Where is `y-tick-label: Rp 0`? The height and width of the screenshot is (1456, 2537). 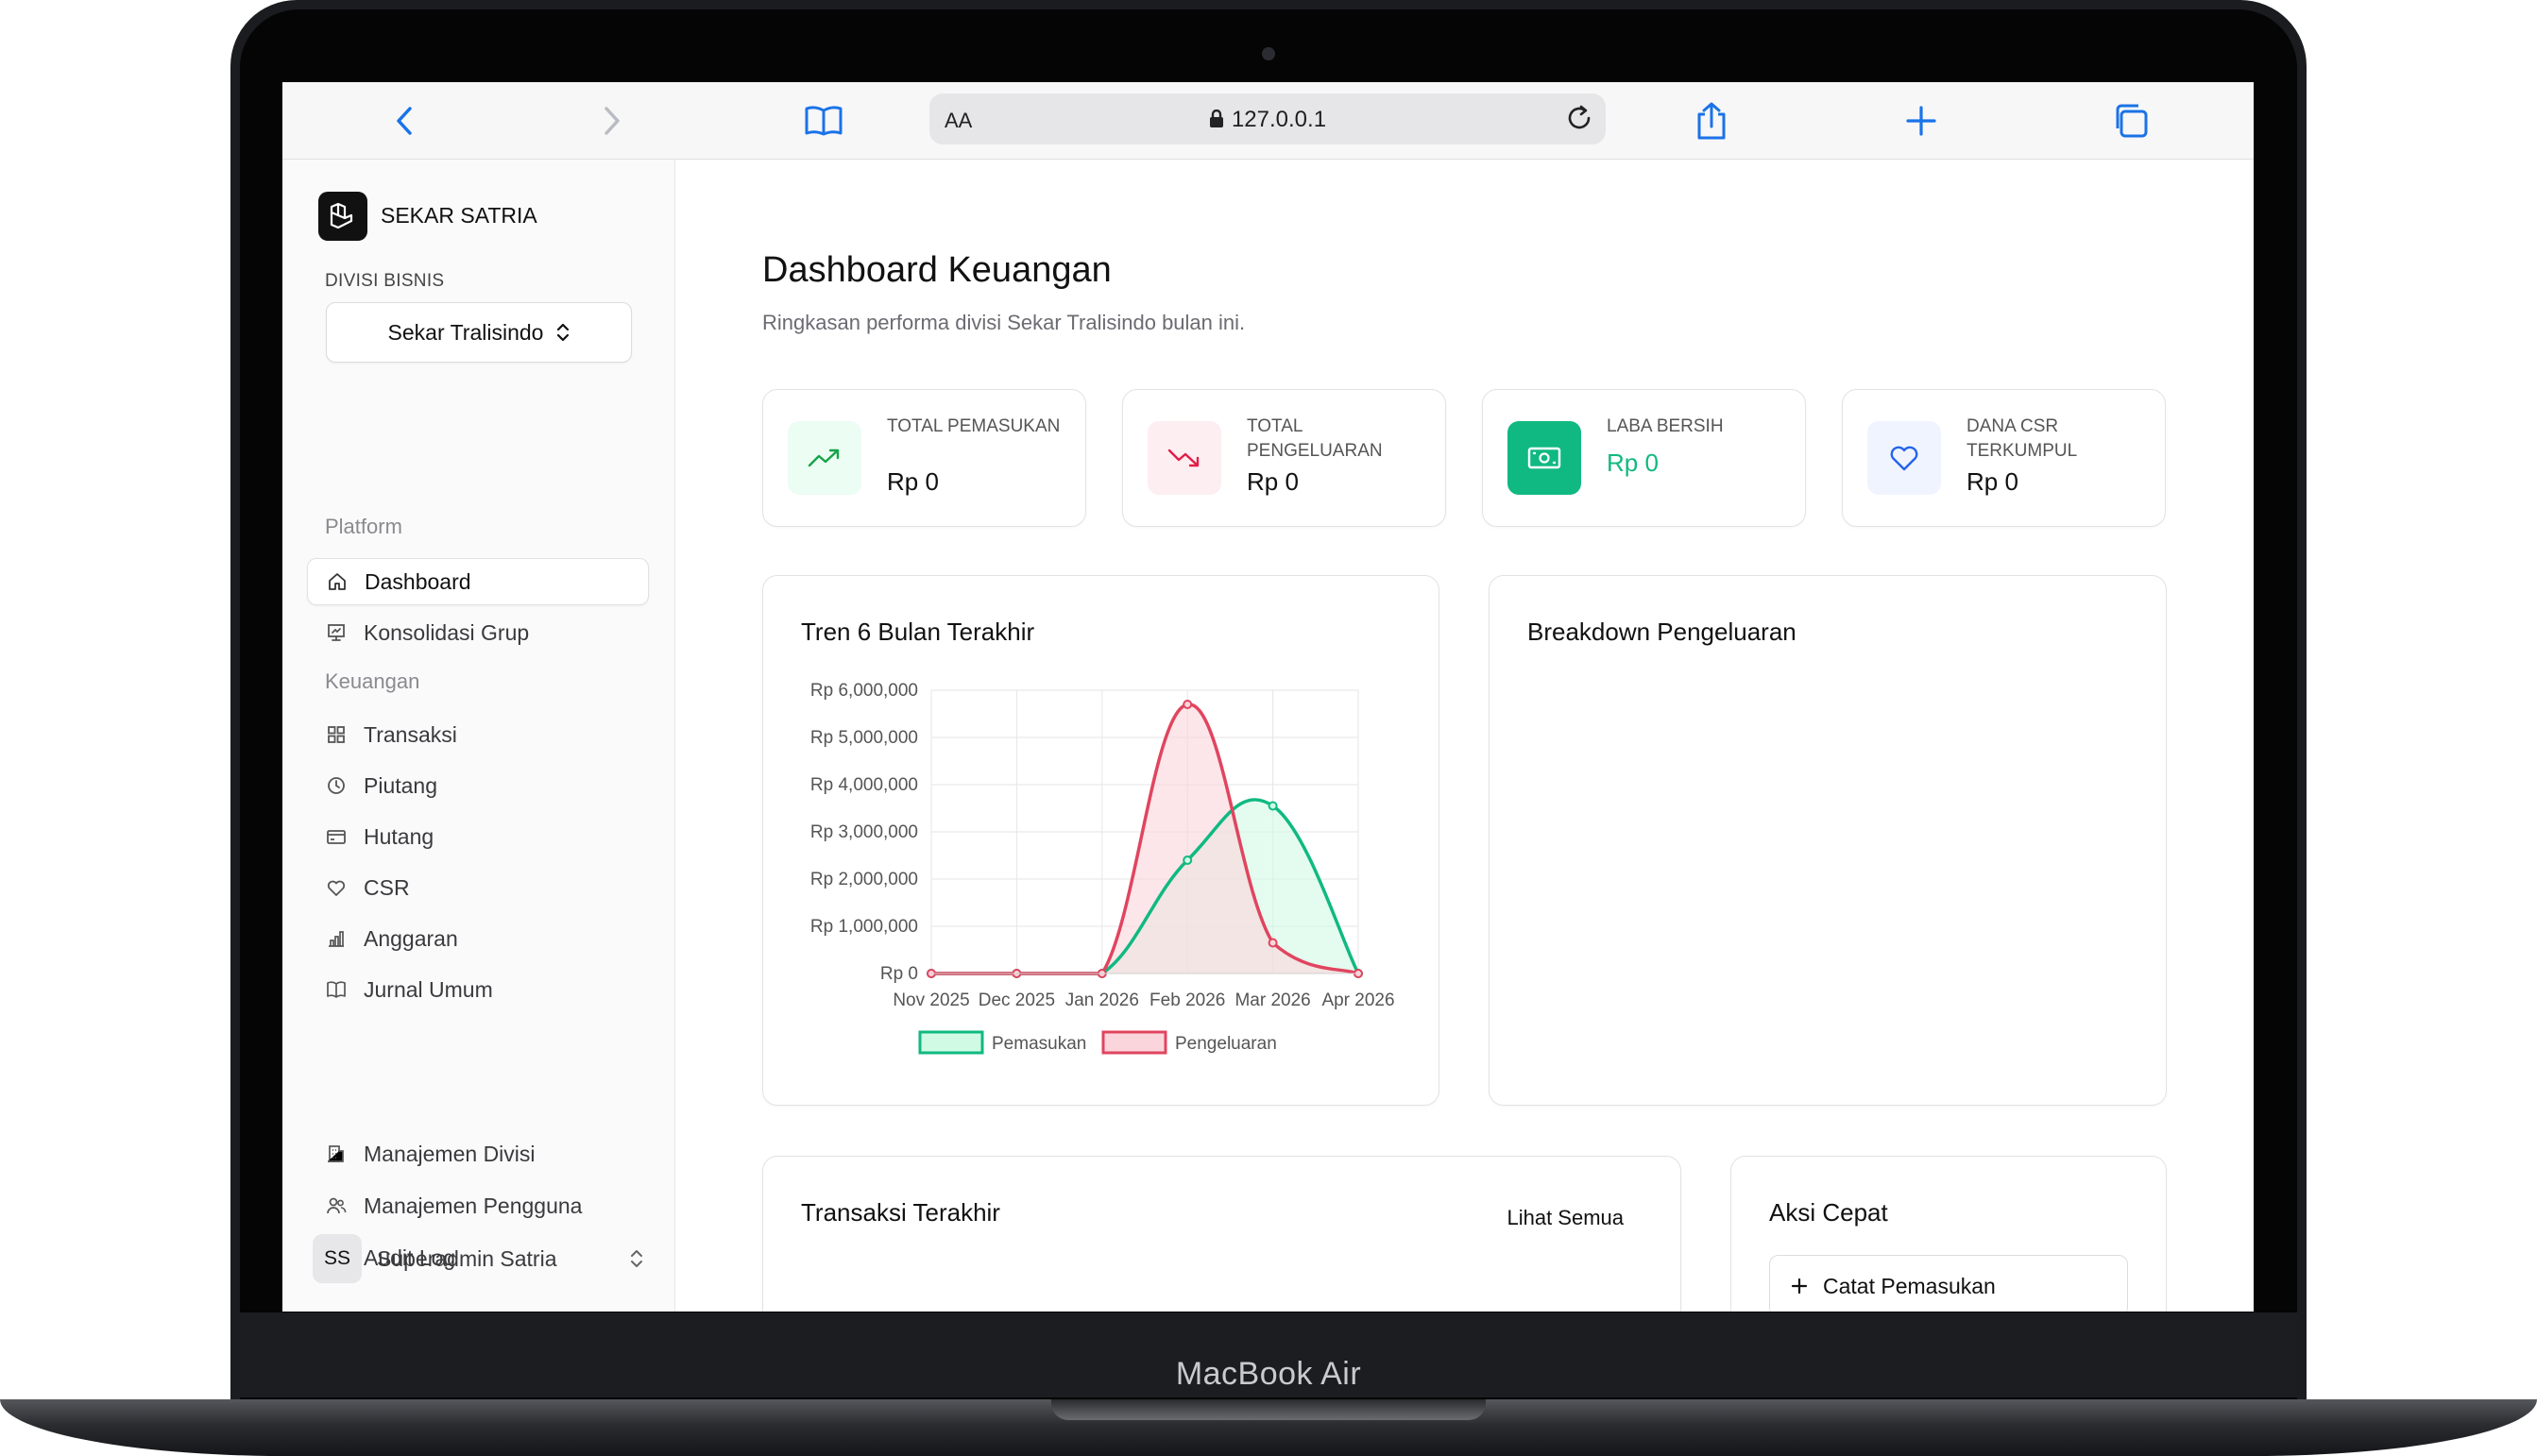 y-tick-label: Rp 0 is located at coordinates (899, 974).